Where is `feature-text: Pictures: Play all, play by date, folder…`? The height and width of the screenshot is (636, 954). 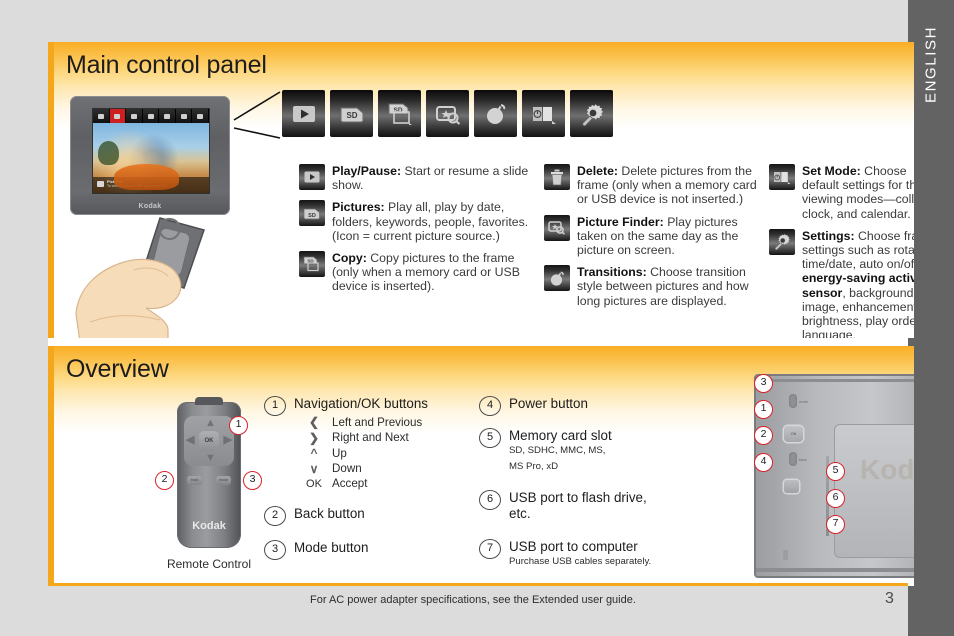
feature-text: Pictures: Play all, play by date, folder… is located at coordinates (430, 221).